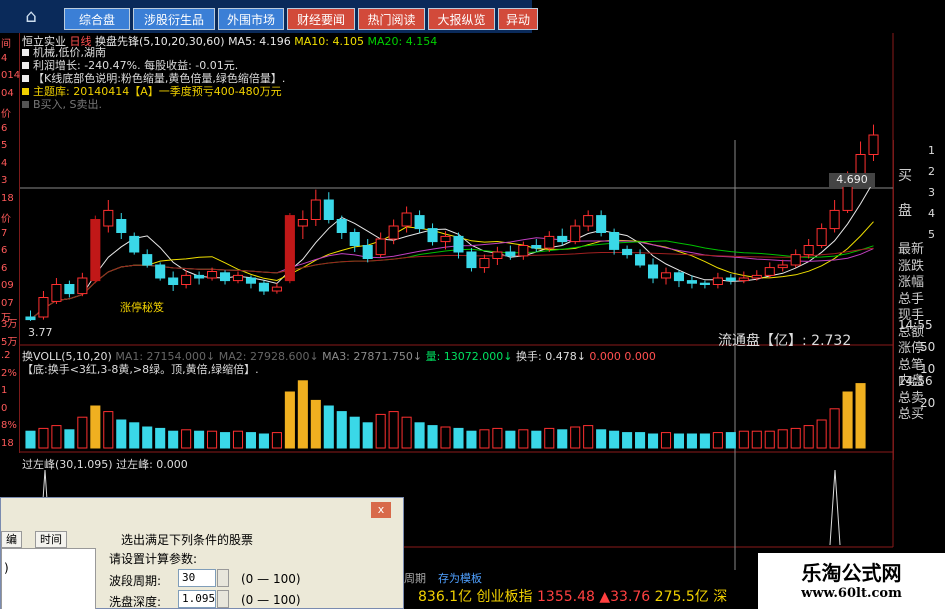 The image size is (945, 609). Describe the element at coordinates (51, 539) in the screenshot. I see `tab-time: 时间` at that location.